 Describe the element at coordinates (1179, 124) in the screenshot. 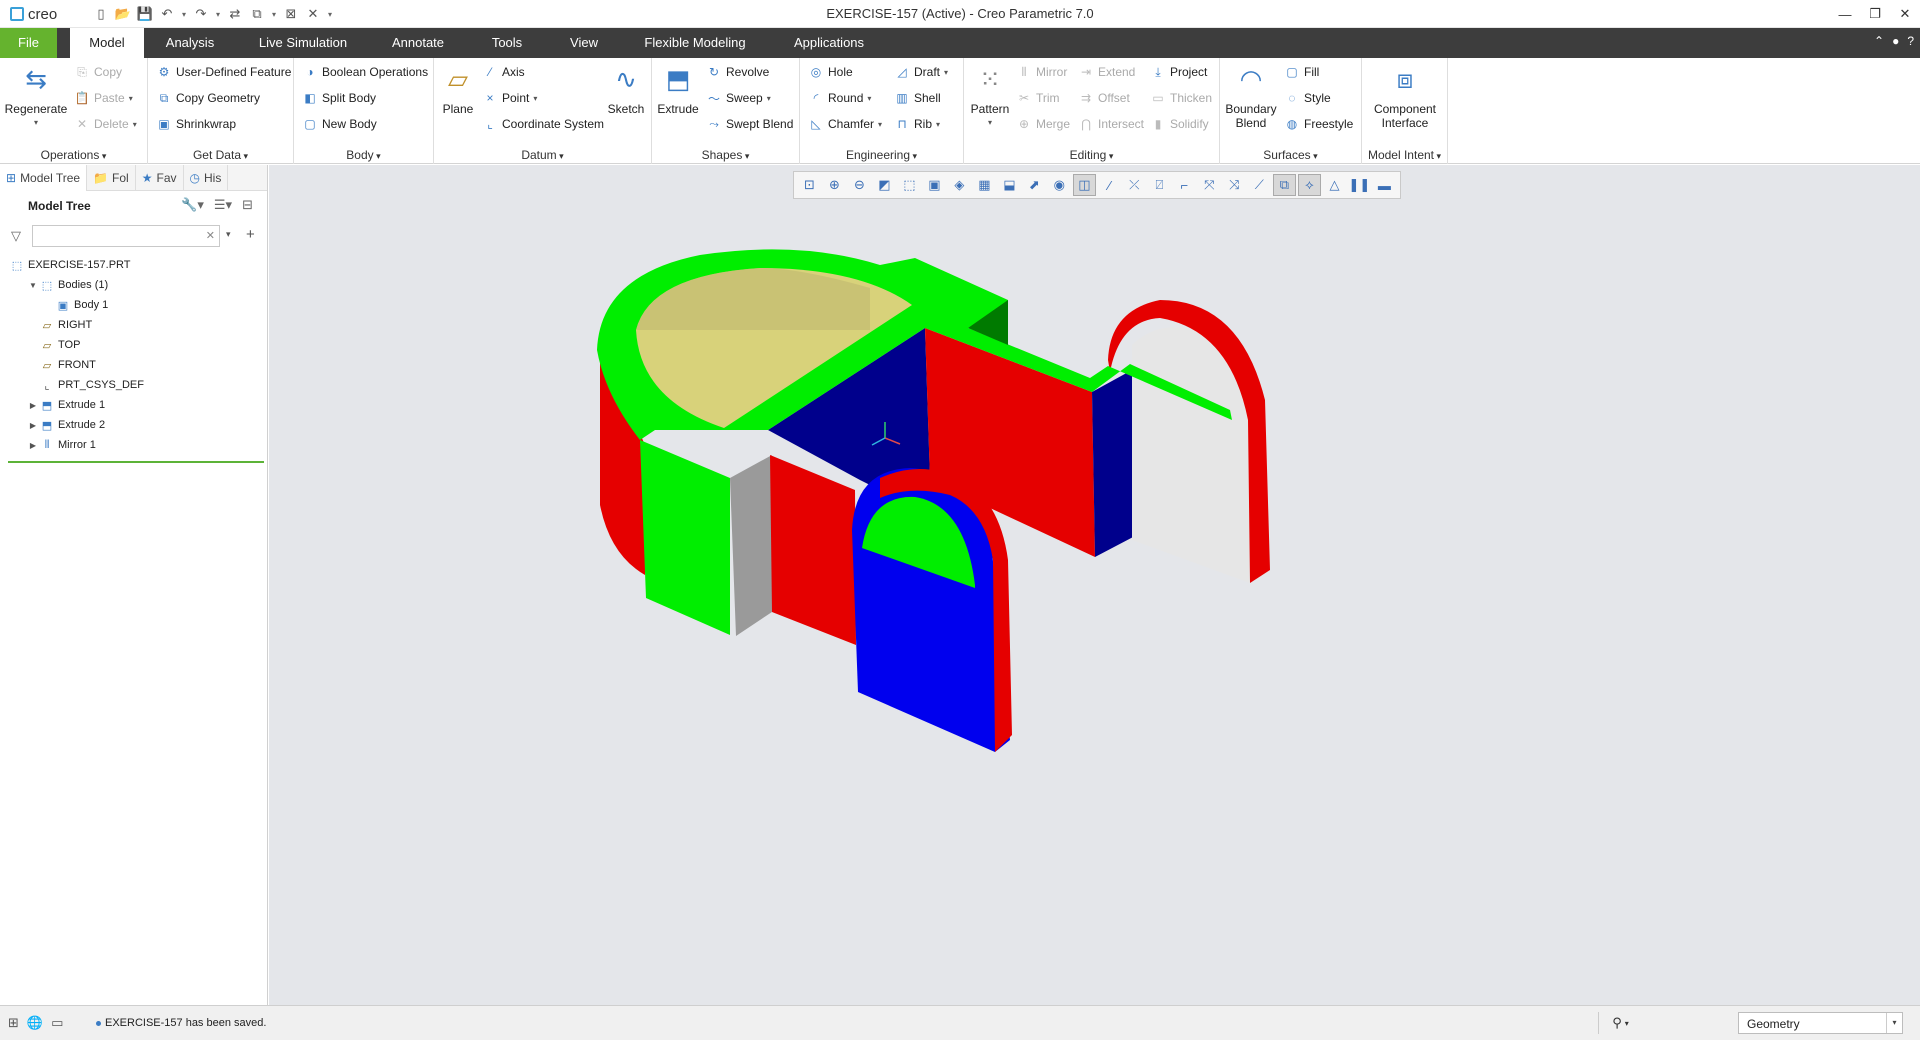

I see `solidify-button: ▮ Solidify` at that location.